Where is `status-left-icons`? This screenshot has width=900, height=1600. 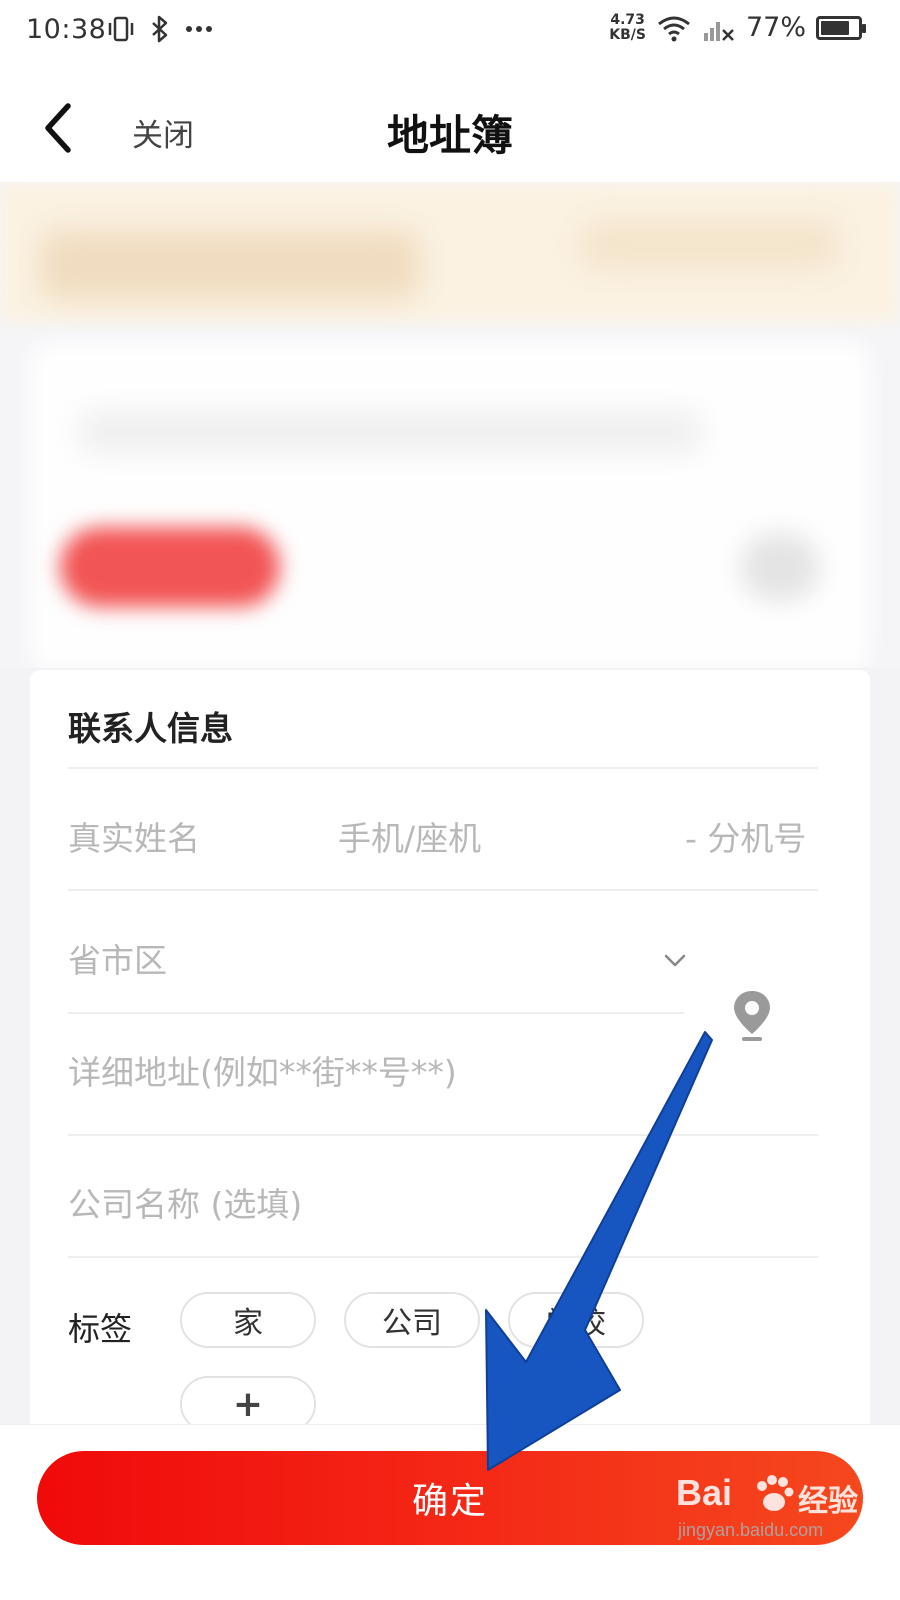 status-left-icons is located at coordinates (160, 29).